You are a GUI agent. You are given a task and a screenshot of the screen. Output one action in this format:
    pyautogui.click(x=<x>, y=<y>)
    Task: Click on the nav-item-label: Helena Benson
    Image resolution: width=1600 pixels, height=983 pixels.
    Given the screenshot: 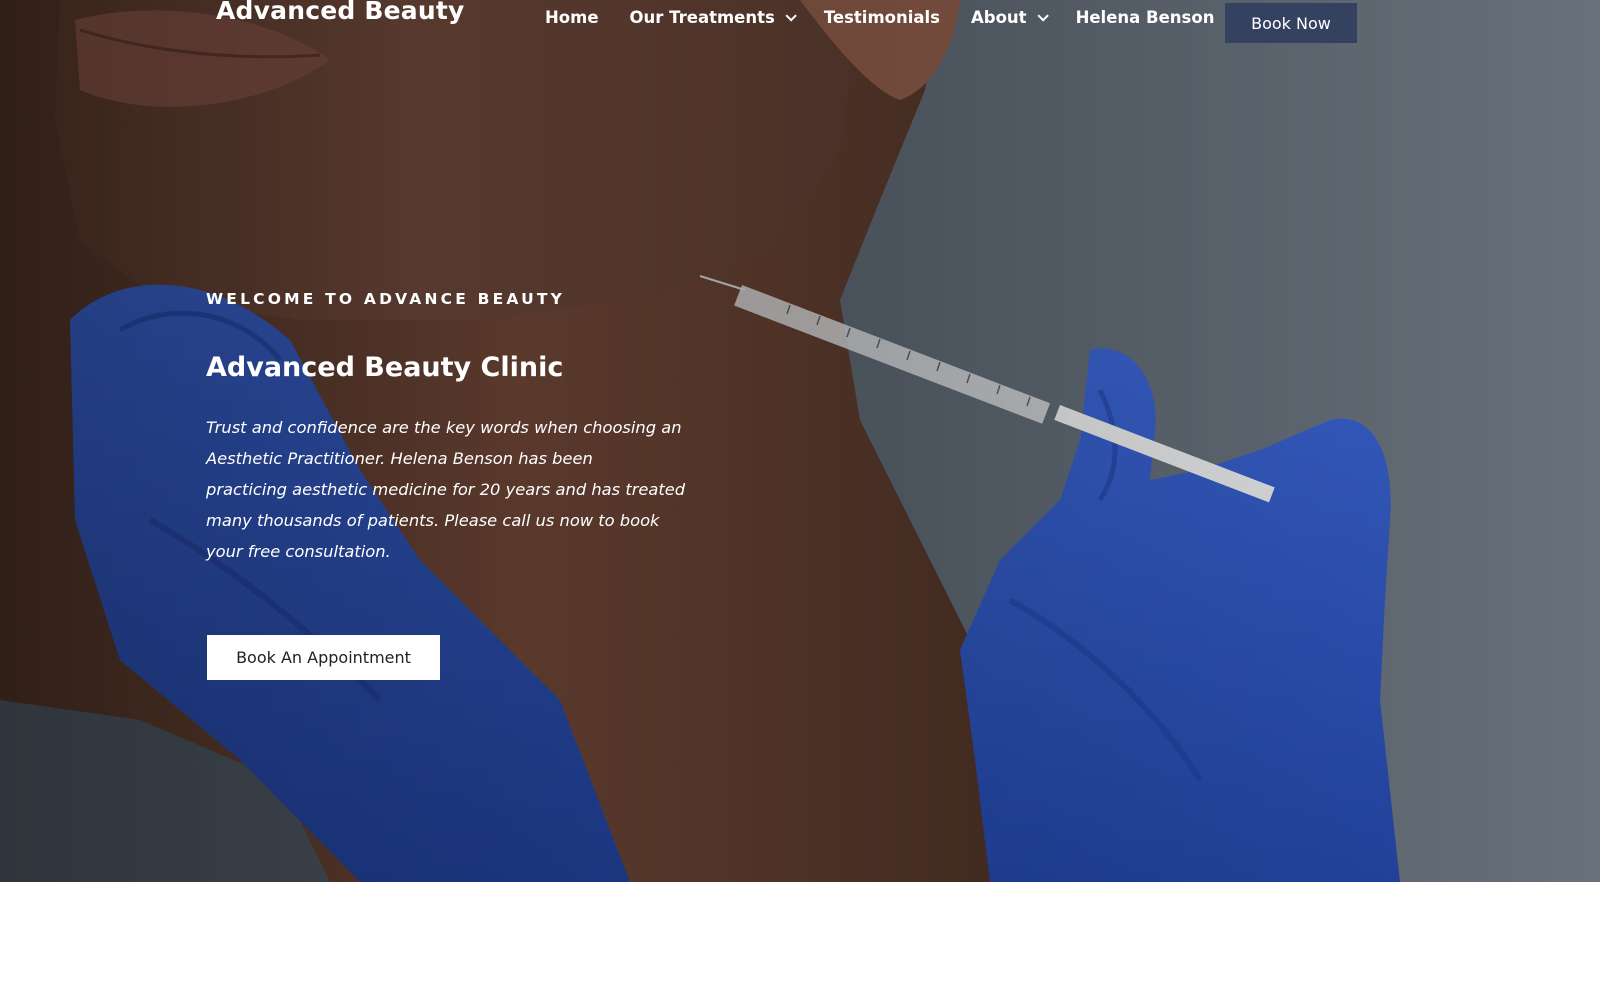 What is the action you would take?
    pyautogui.click(x=1145, y=17)
    